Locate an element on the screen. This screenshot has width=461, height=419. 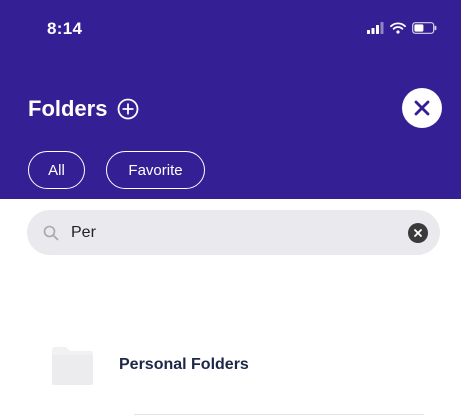
clear-icon is located at coordinates (418, 233).